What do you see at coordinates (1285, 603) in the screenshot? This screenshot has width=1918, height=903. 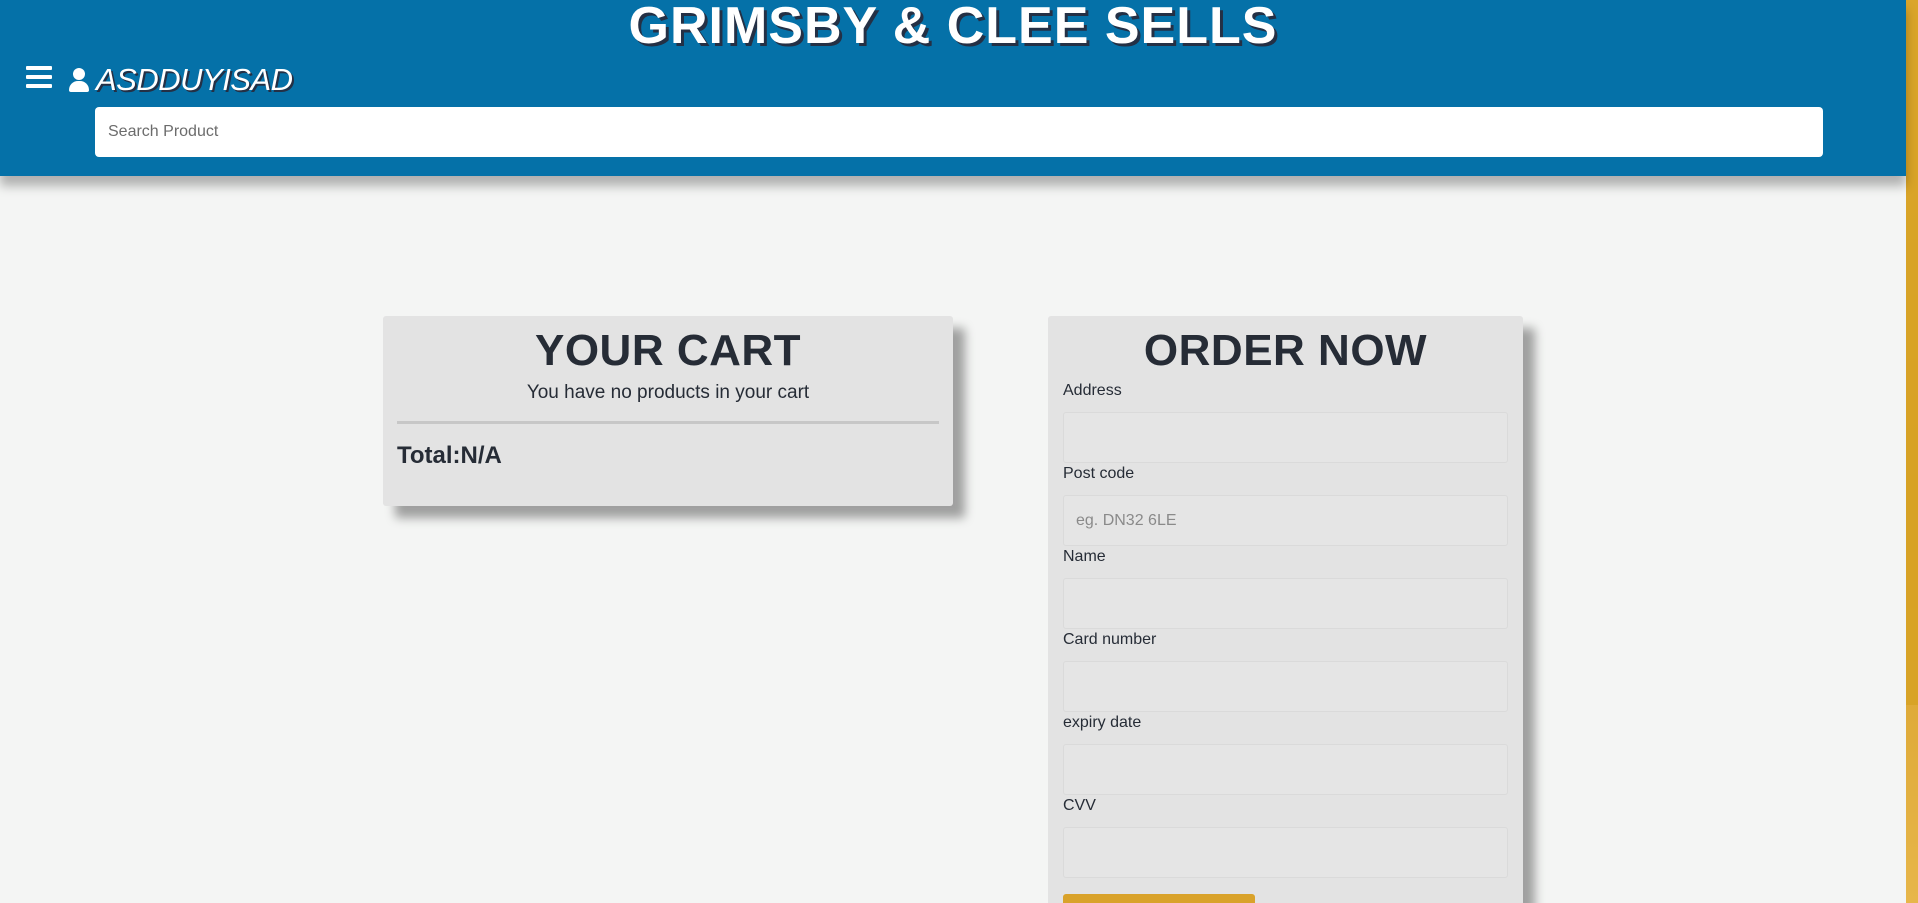 I see `name-field` at bounding box center [1285, 603].